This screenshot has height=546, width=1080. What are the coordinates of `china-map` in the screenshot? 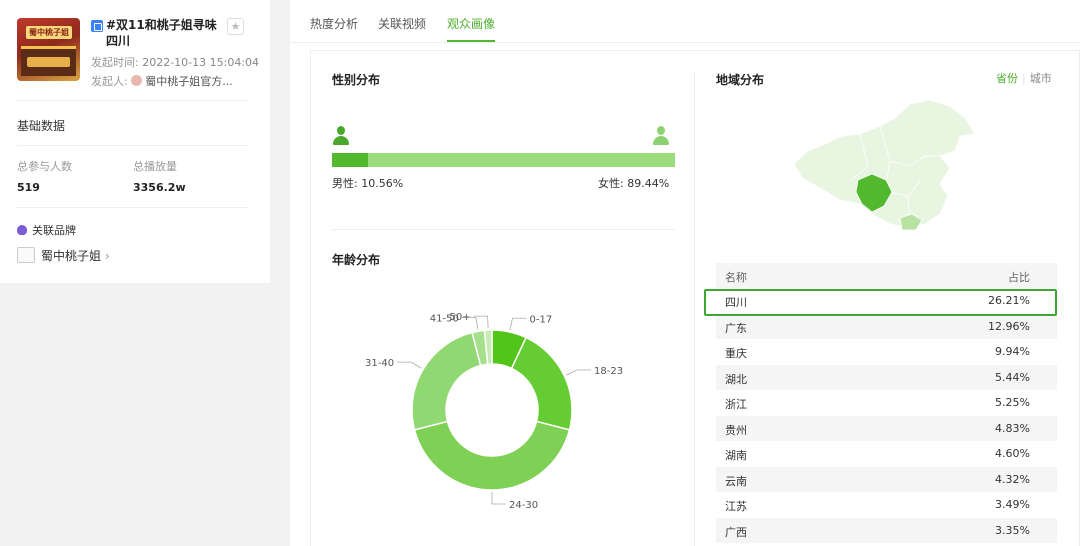 It's located at (890, 171).